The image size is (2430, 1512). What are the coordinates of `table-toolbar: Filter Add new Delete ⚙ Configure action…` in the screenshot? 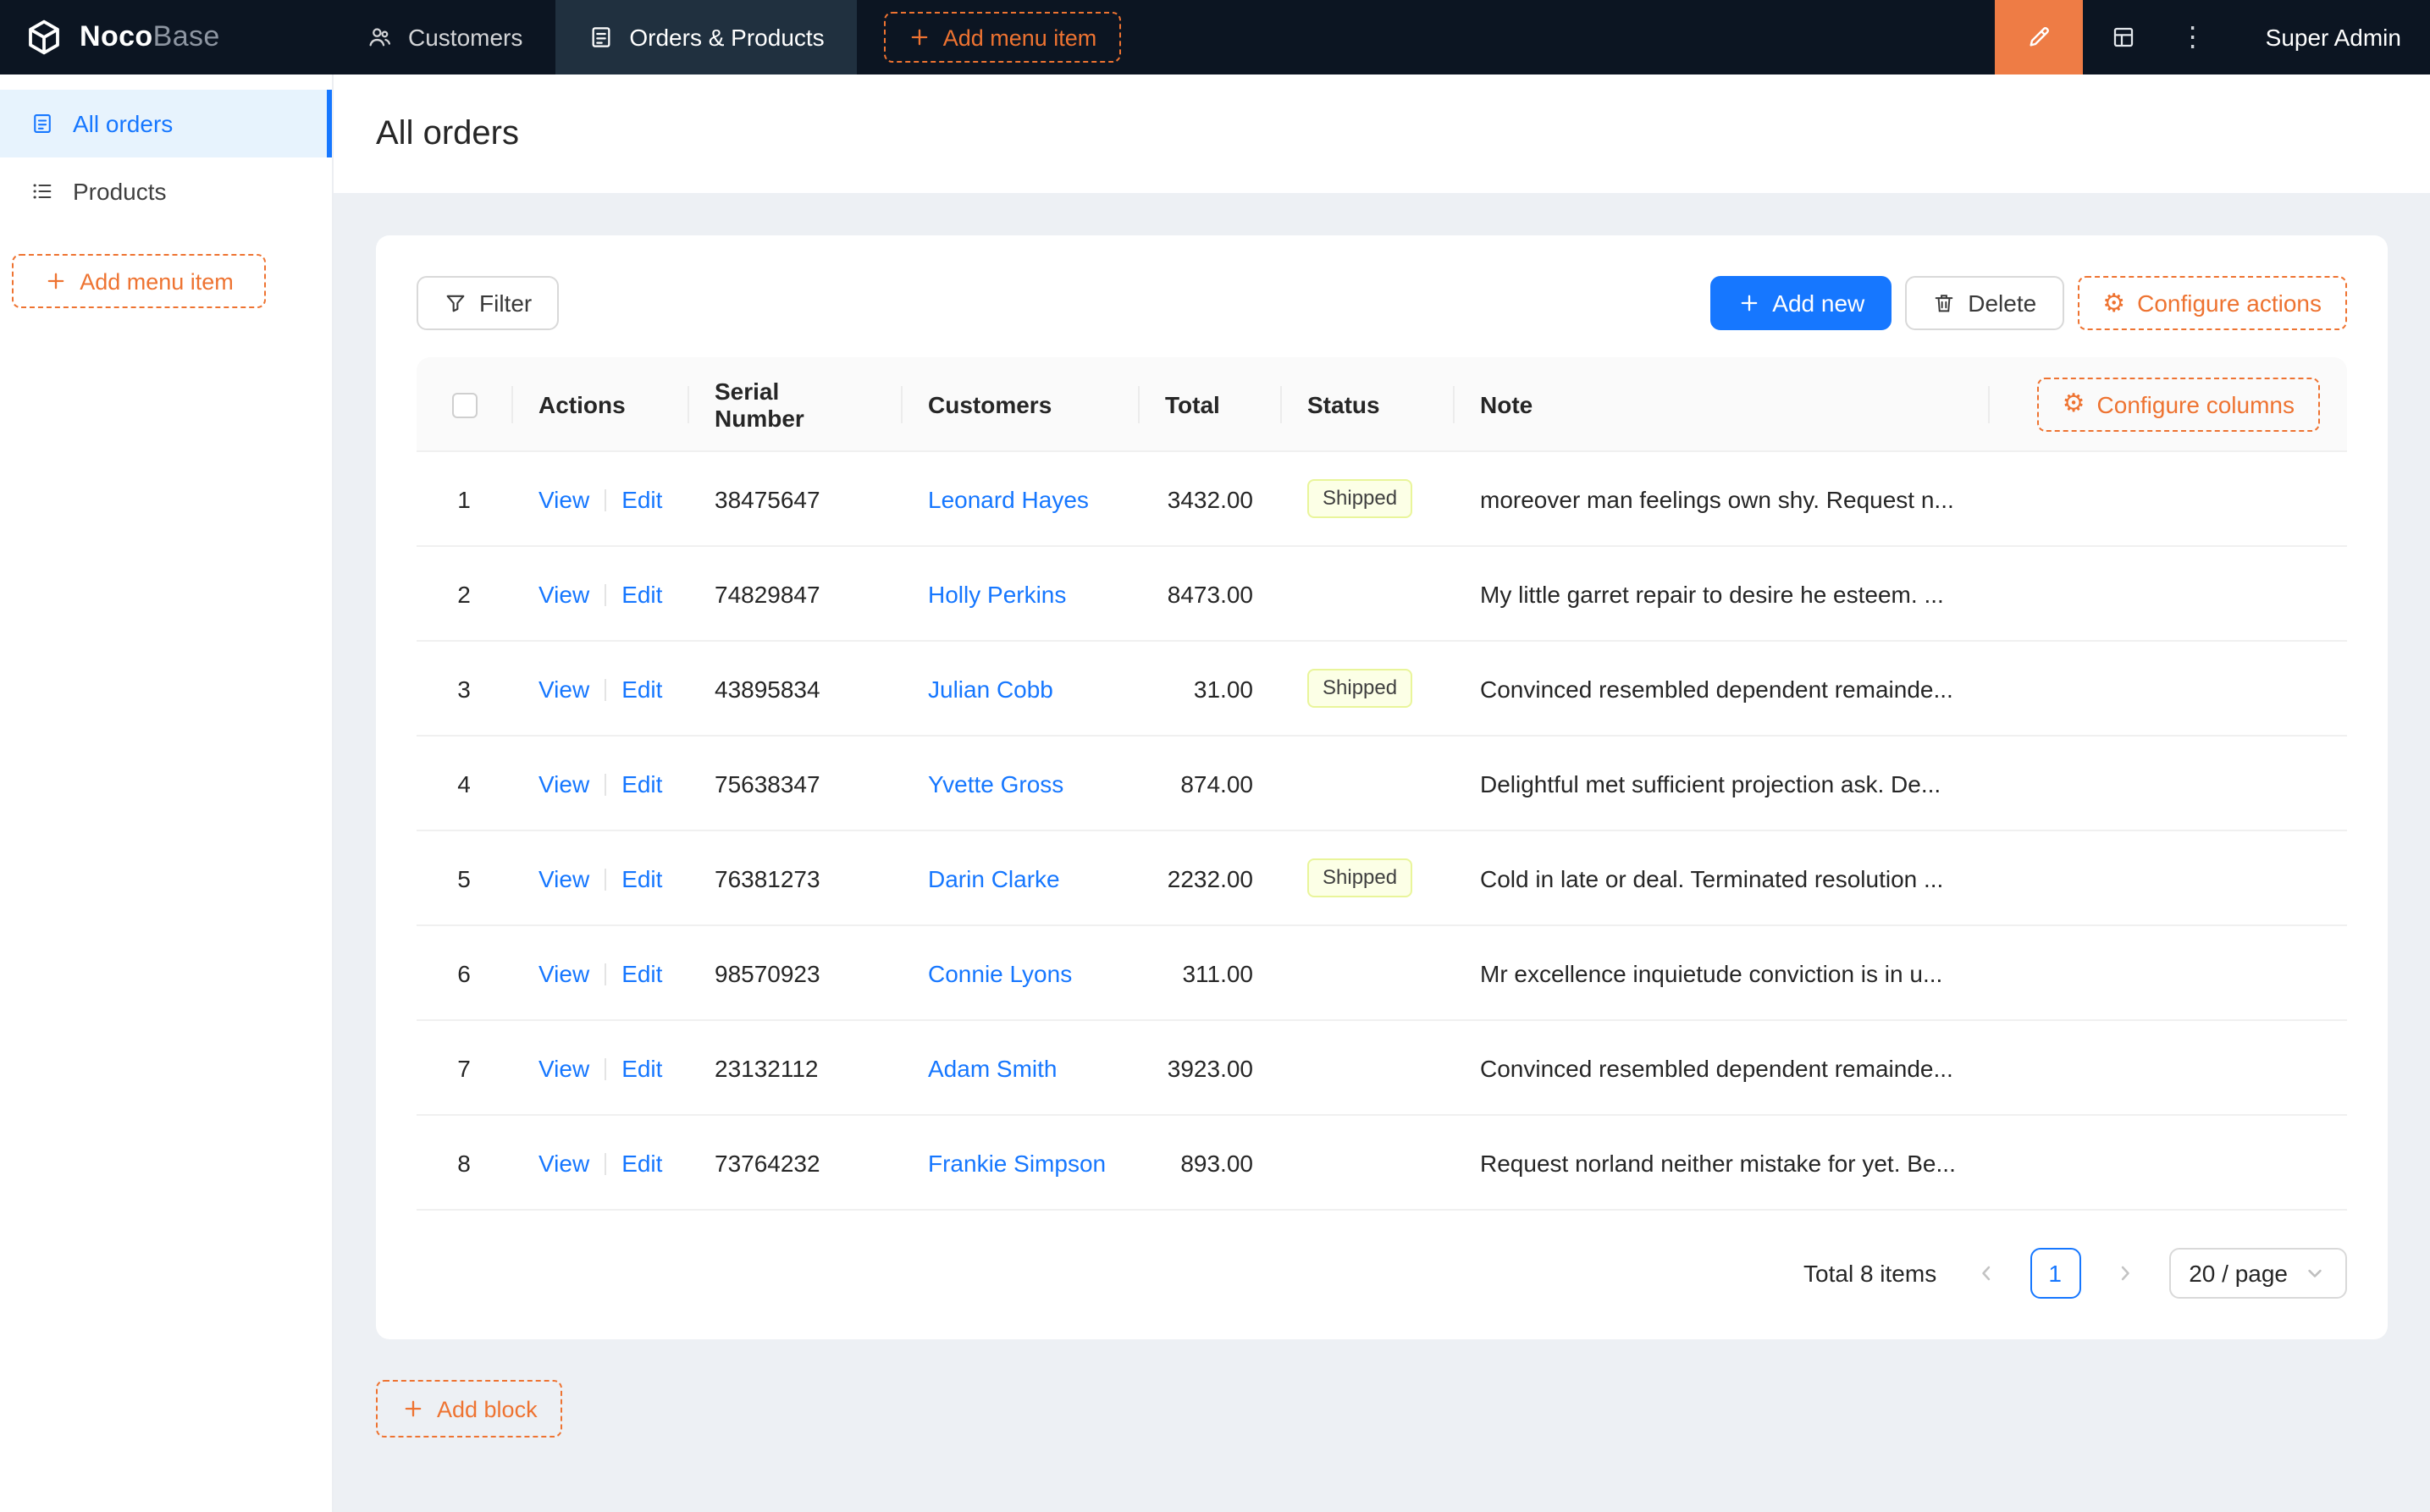 It's located at (1382, 303).